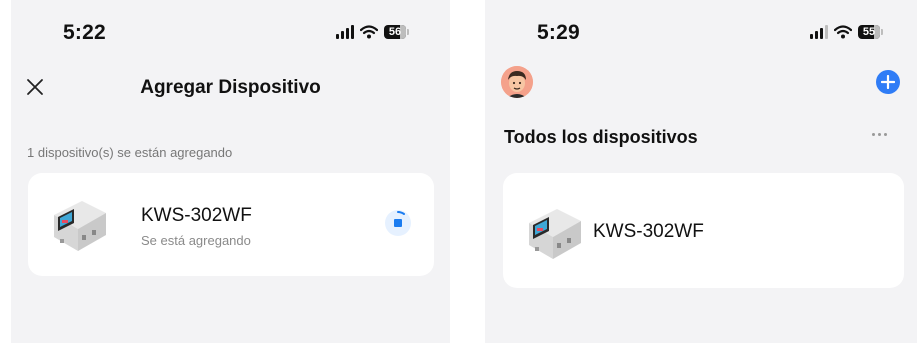 The image size is (917, 343). I want to click on status-icons: 56, so click(372, 32).